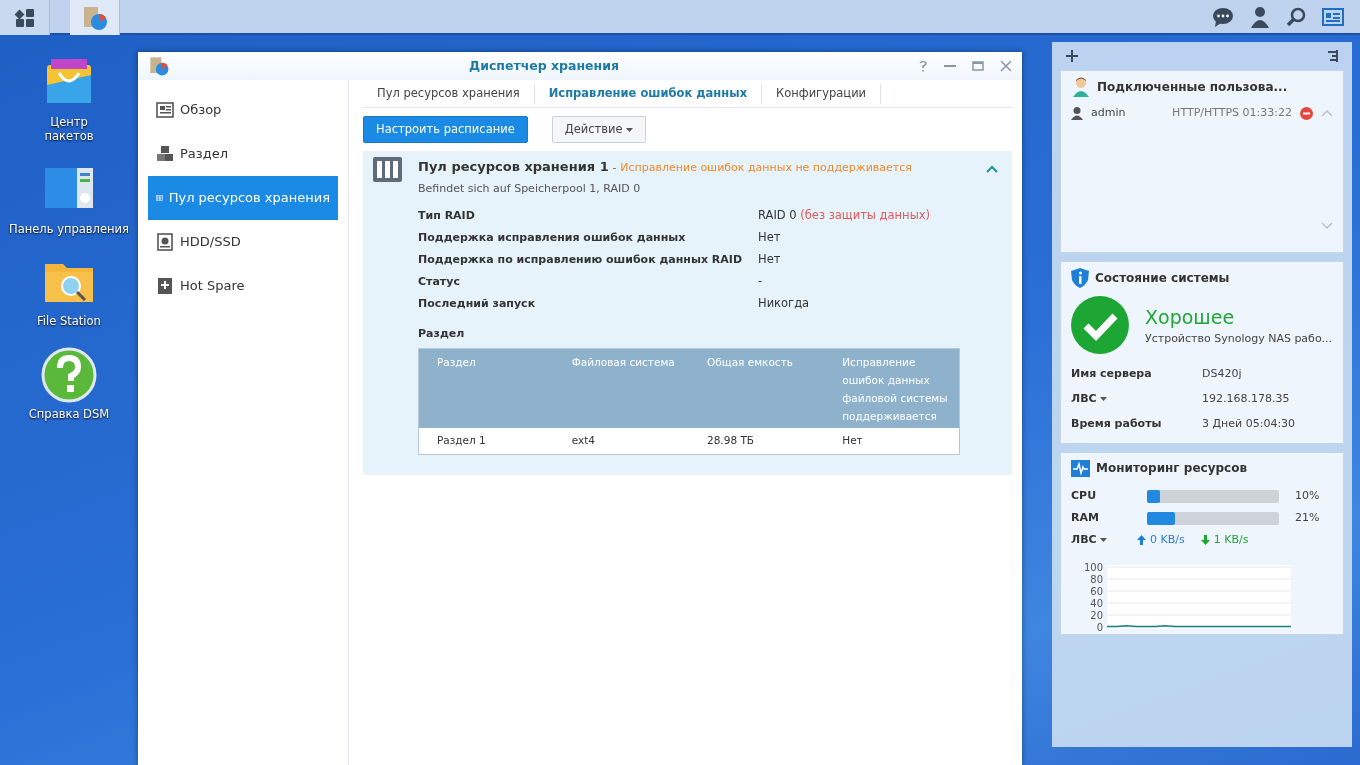  I want to click on column-header: Файловая система, so click(621, 388).